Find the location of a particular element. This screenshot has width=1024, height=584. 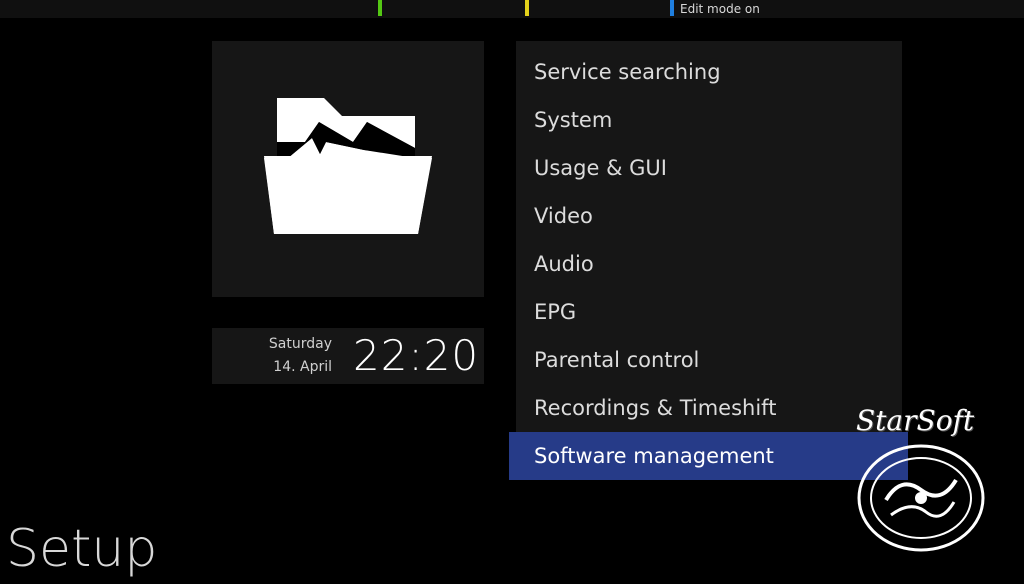

menu-item-audio: Audio is located at coordinates (709, 264).